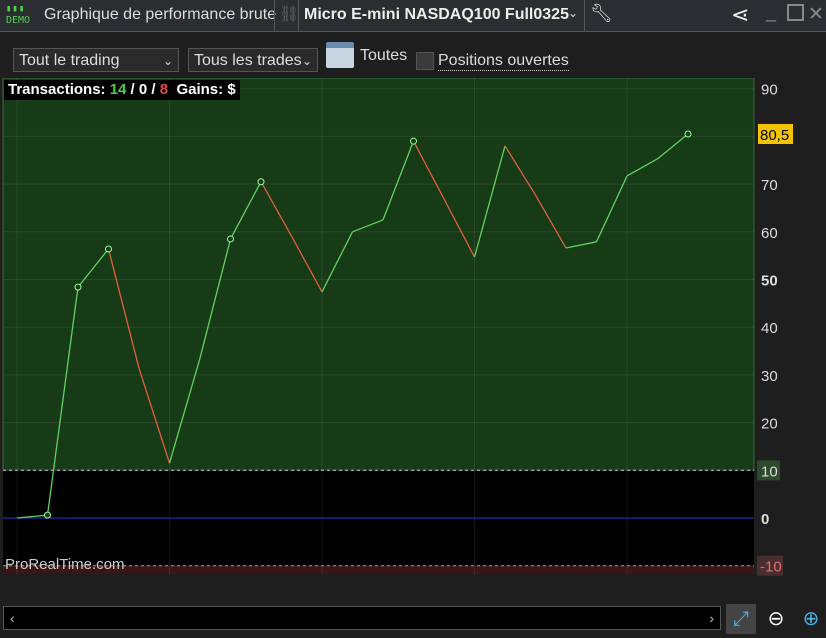 Image resolution: width=826 pixels, height=638 pixels. I want to click on gains-unit: $, so click(231, 89).